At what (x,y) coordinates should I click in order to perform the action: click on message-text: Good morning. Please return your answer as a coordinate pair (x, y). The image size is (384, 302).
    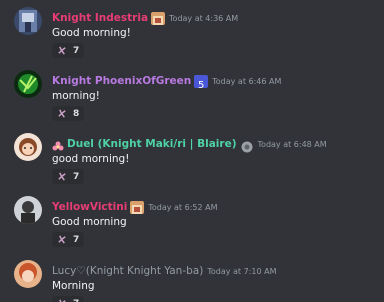
    Looking at the image, I should click on (89, 222).